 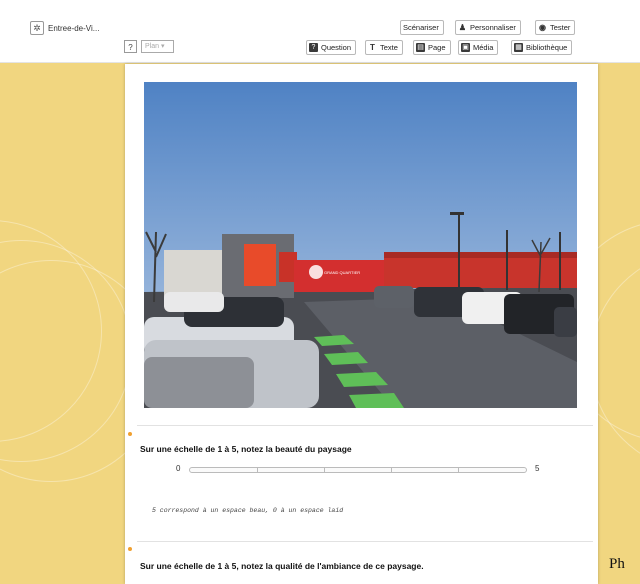 I want to click on question-label: Question, so click(x=336, y=47).